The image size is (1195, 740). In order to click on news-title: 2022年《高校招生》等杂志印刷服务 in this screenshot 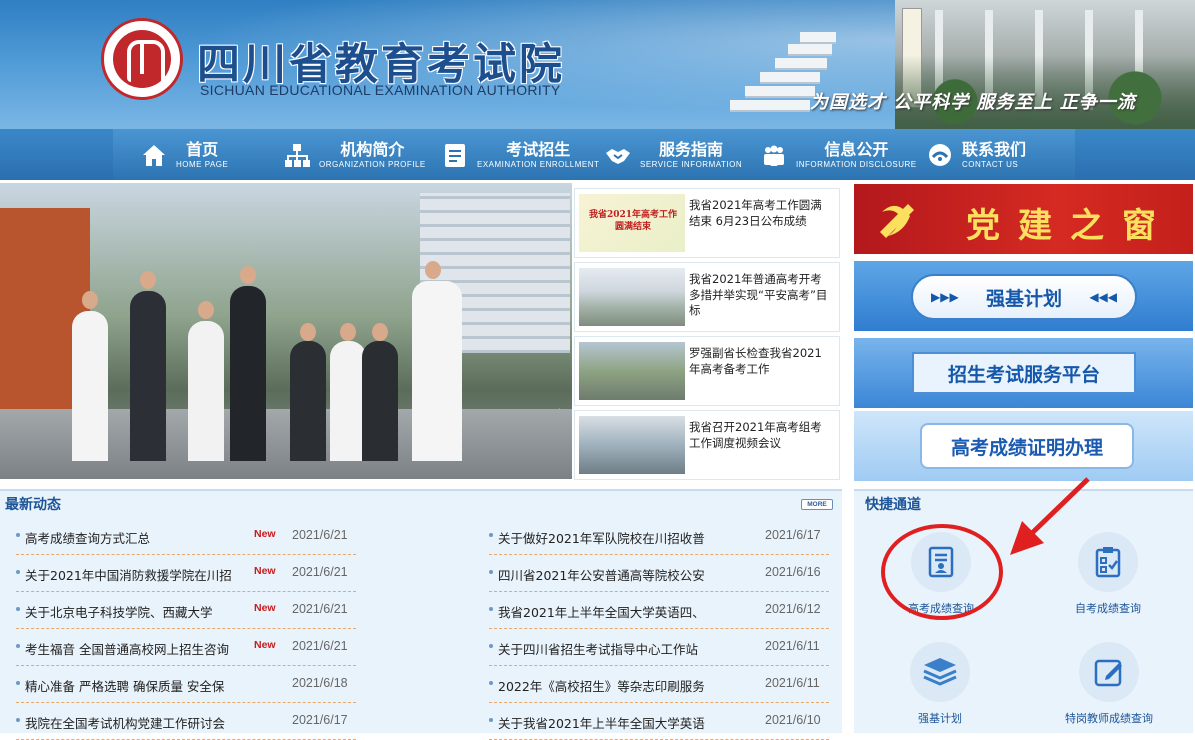, I will do `click(601, 686)`.